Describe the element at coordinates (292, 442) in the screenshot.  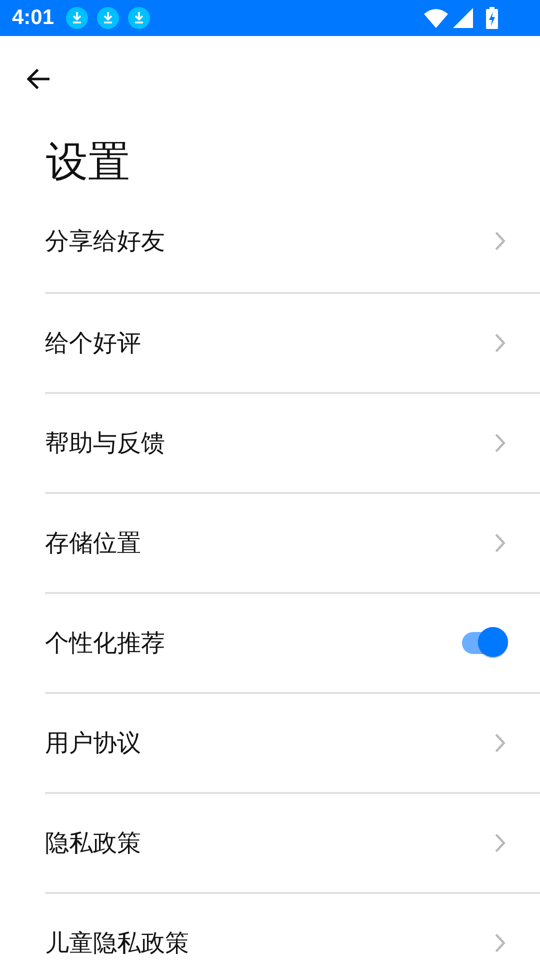
I see `settings-item: 帮助与反馈` at that location.